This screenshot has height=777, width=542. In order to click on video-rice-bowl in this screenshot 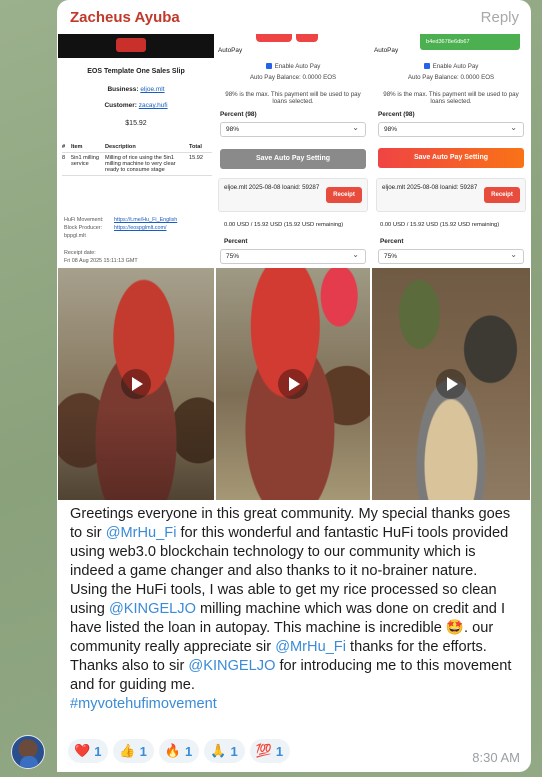, I will do `click(451, 384)`.